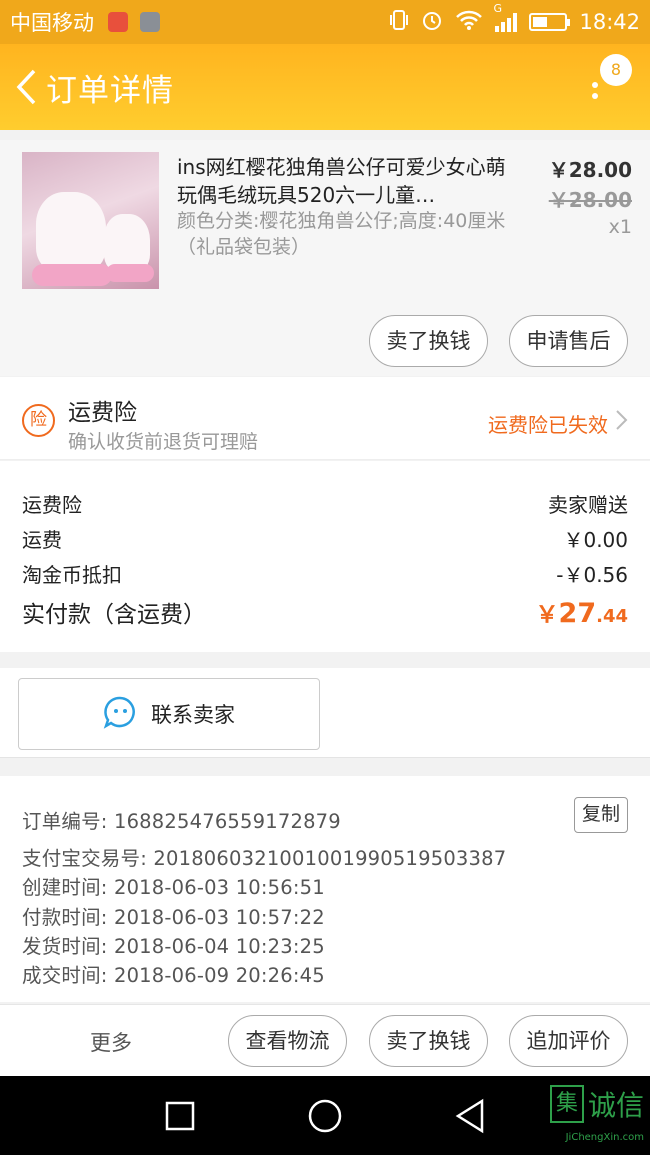 The height and width of the screenshot is (1155, 650). Describe the element at coordinates (505, 17) in the screenshot. I see `signal-icon: G` at that location.